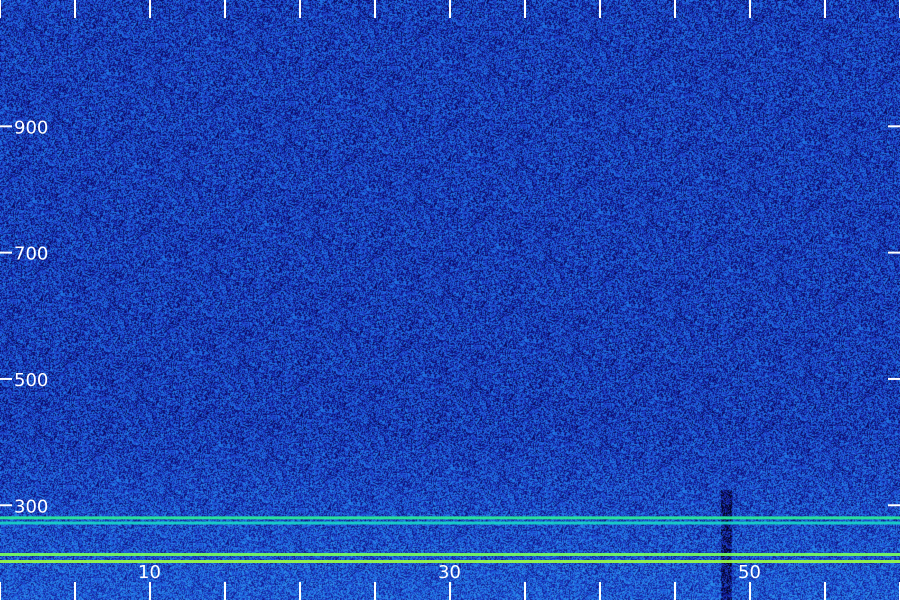 The width and height of the screenshot is (900, 600). Describe the element at coordinates (149, 572) in the screenshot. I see `x-tick-label-10: 10` at that location.